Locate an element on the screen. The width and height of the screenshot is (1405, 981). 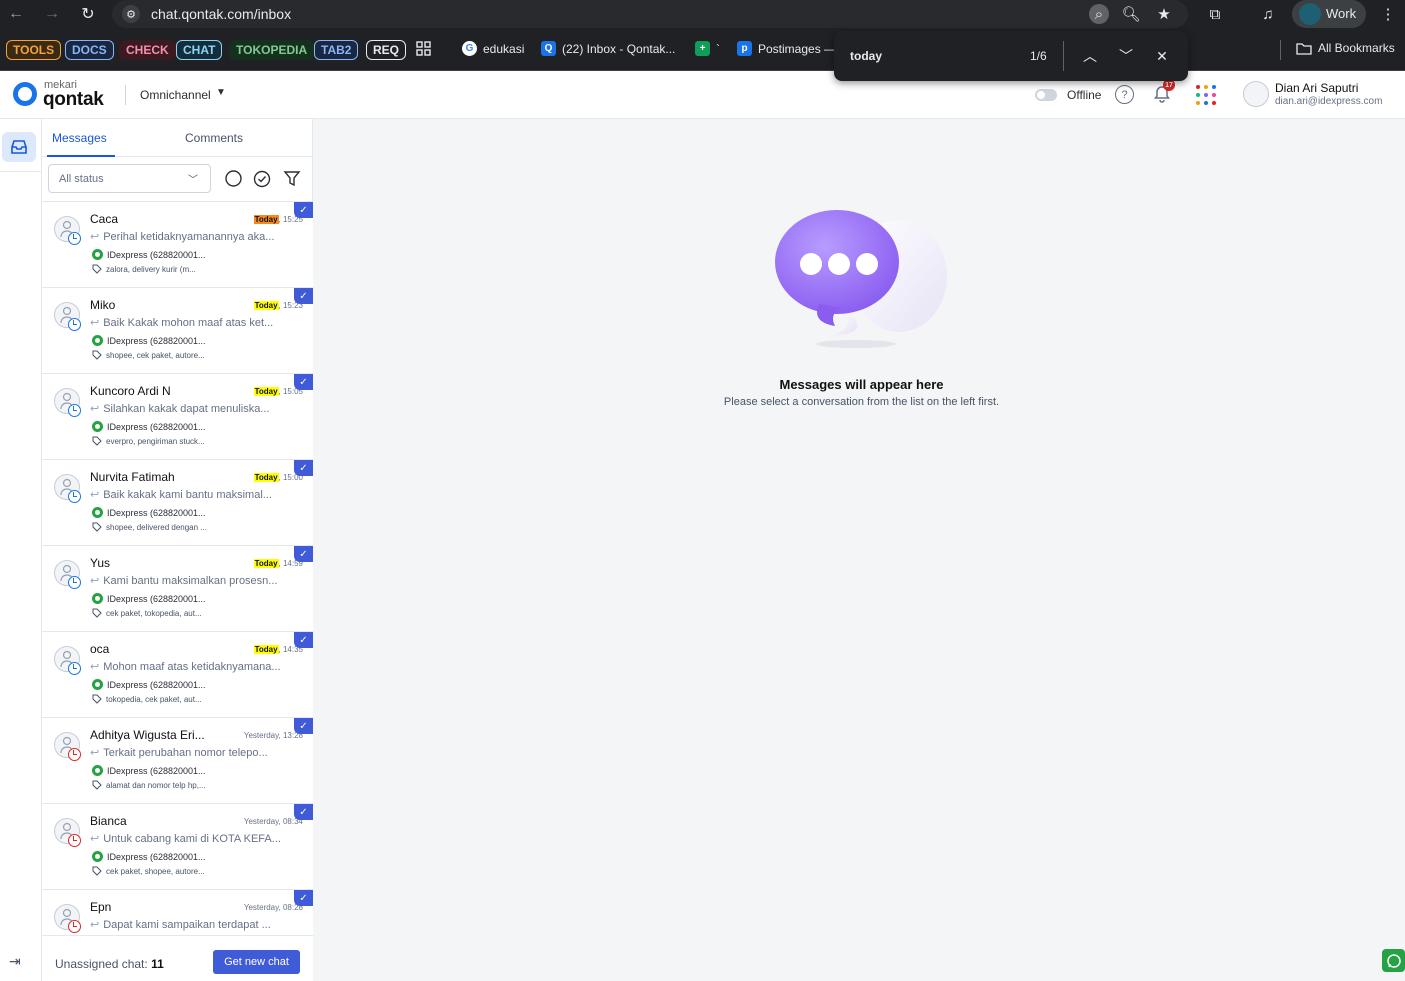
online-toggle is located at coordinates (1046, 95).